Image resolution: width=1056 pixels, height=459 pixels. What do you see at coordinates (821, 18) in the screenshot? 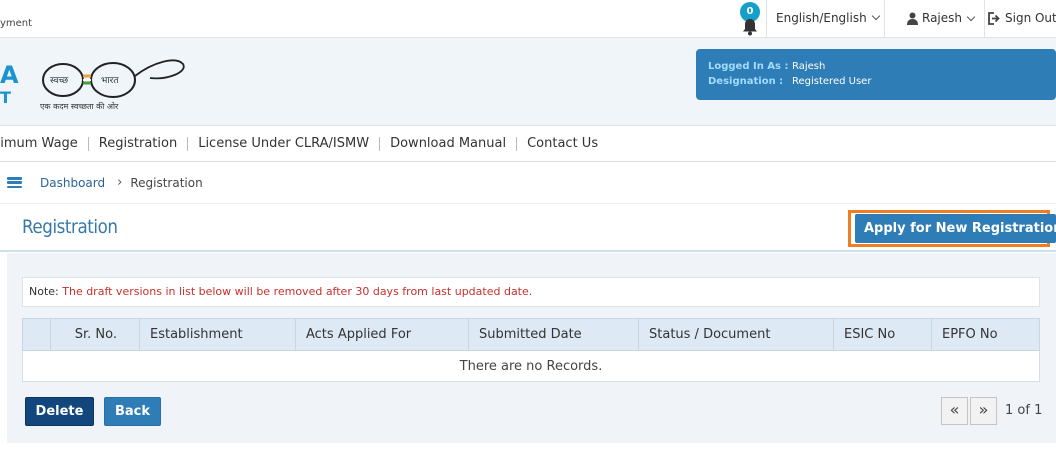
I see `language-label: English/English` at bounding box center [821, 18].